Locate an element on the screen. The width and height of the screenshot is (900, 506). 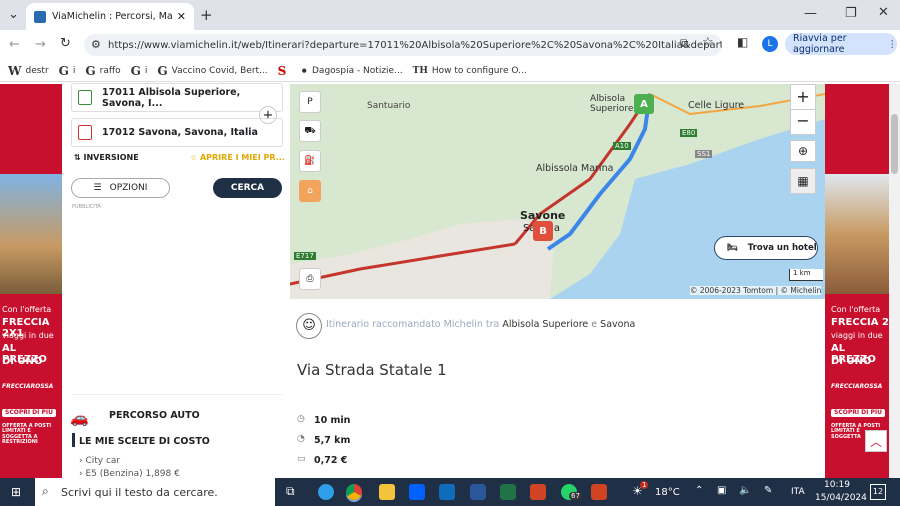
start-marker: A is located at coordinates (644, 104).